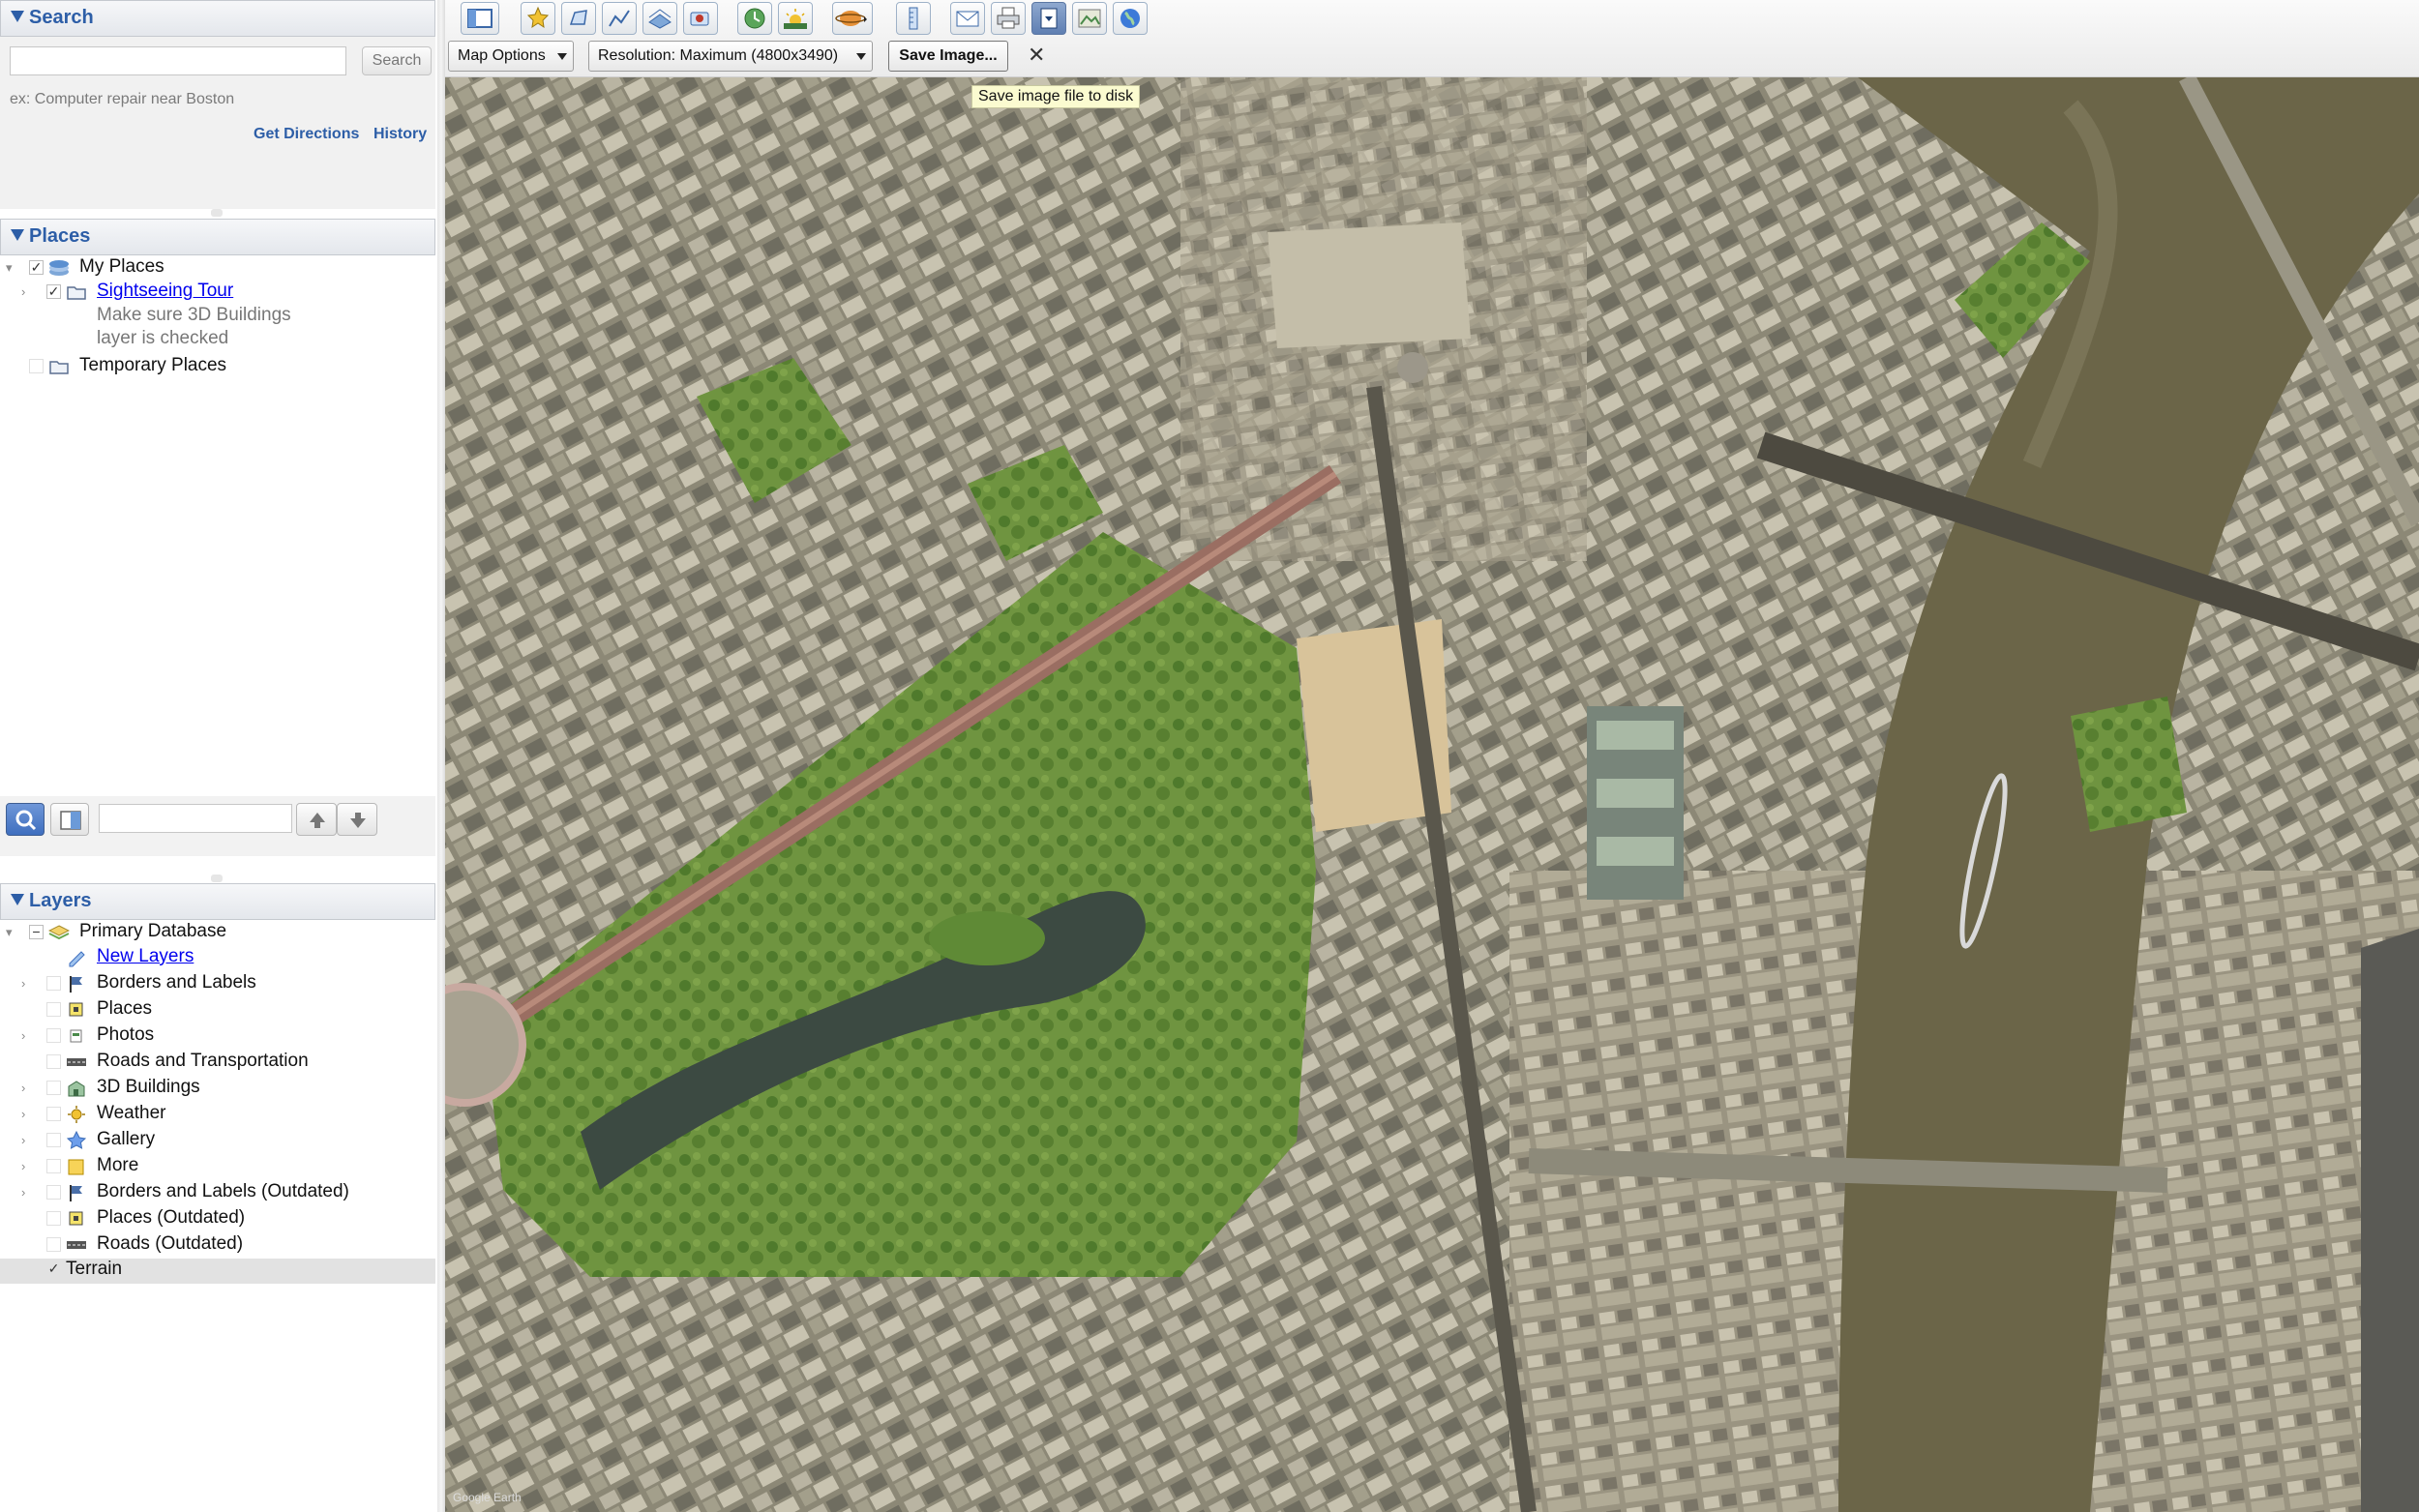 The height and width of the screenshot is (1512, 2419). What do you see at coordinates (178, 61) in the screenshot?
I see `search-input` at bounding box center [178, 61].